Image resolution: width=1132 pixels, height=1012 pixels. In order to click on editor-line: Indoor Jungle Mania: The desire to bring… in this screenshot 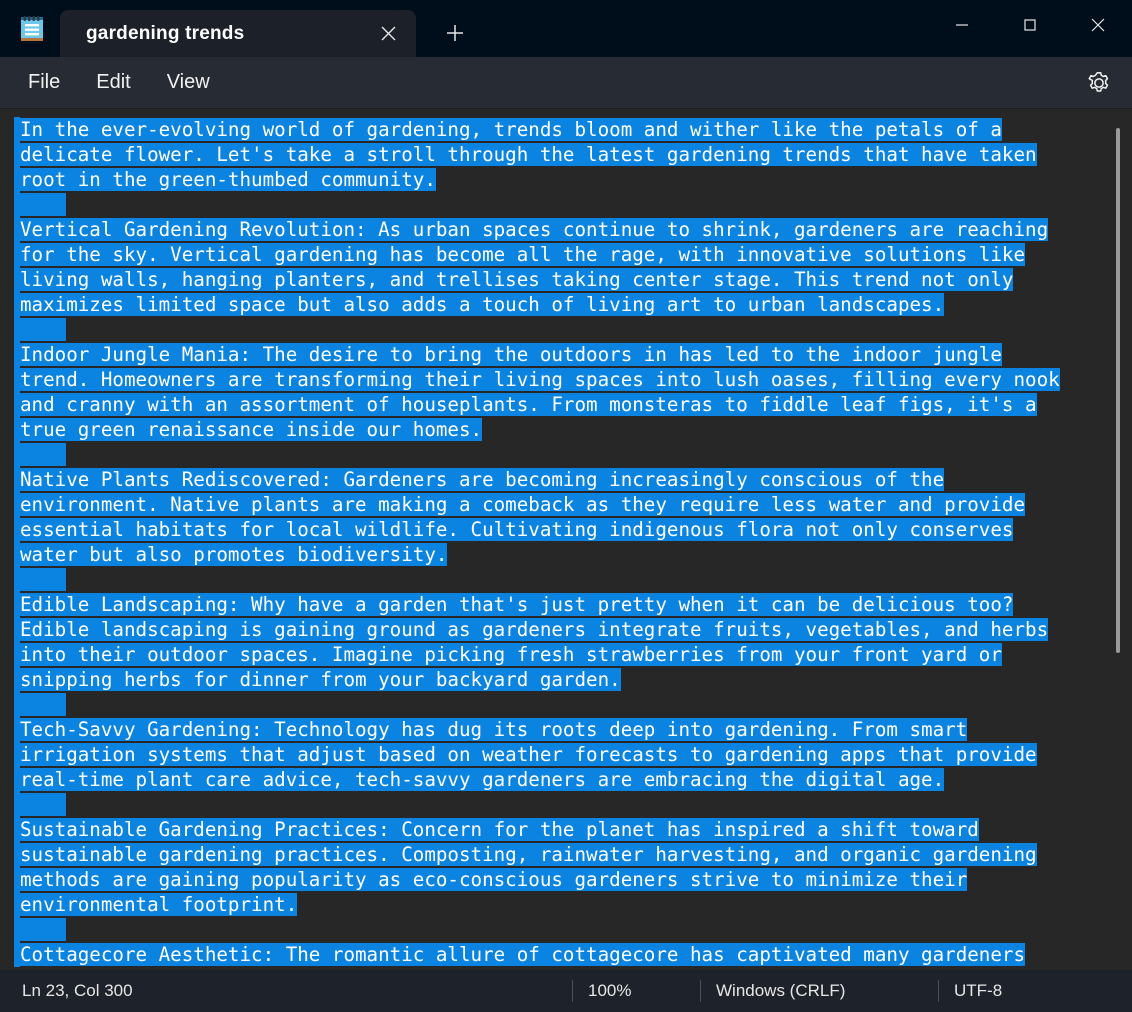, I will do `click(566, 354)`.